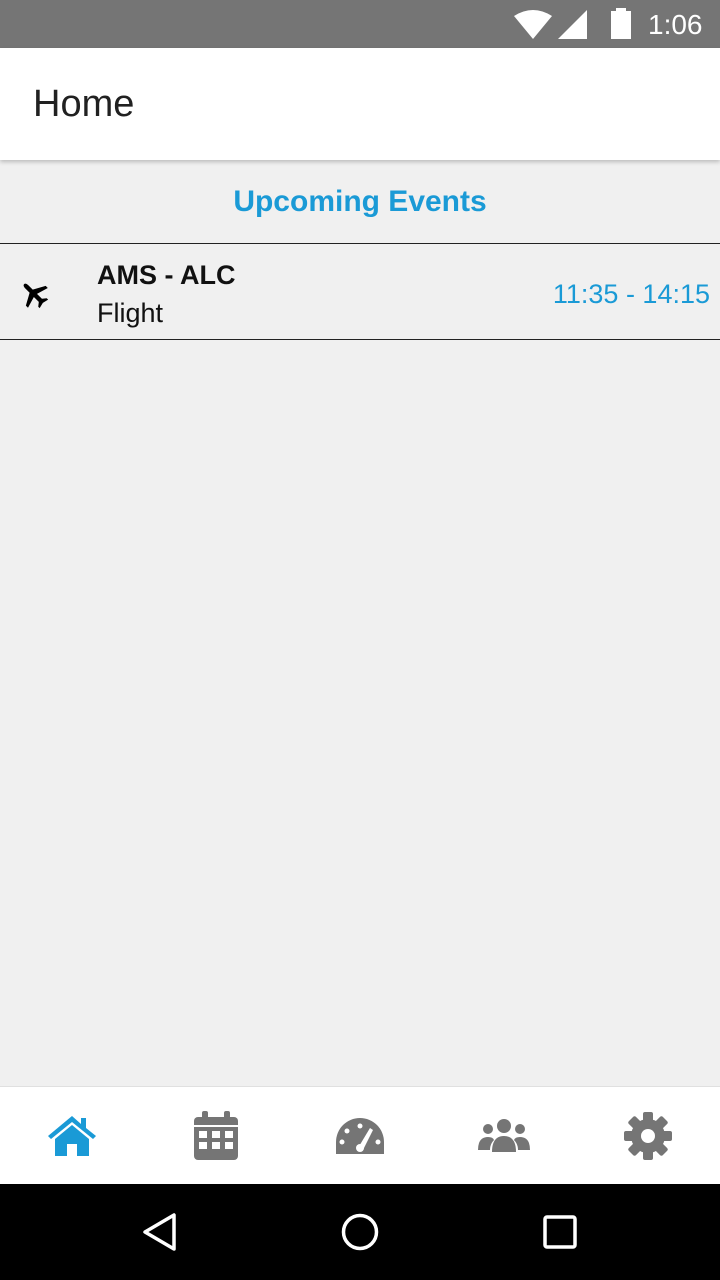 Image resolution: width=720 pixels, height=1280 pixels. I want to click on page-title: Home, so click(84, 104).